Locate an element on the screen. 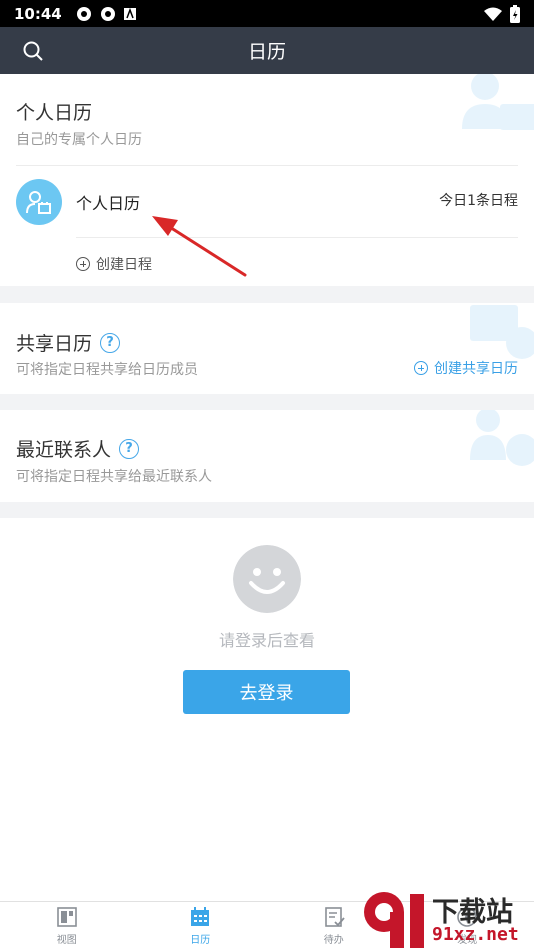 This screenshot has width=534, height=950. app-header: 日历 is located at coordinates (267, 50).